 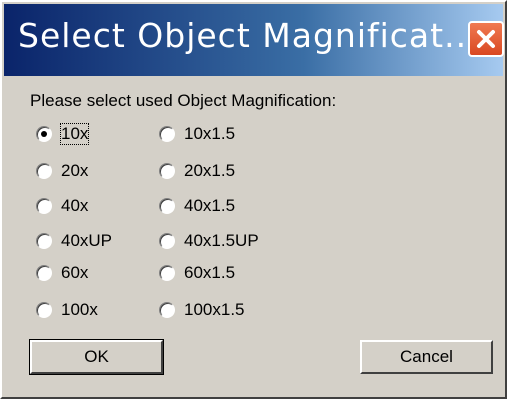 I want to click on ok-button-label: OK, so click(x=96, y=356).